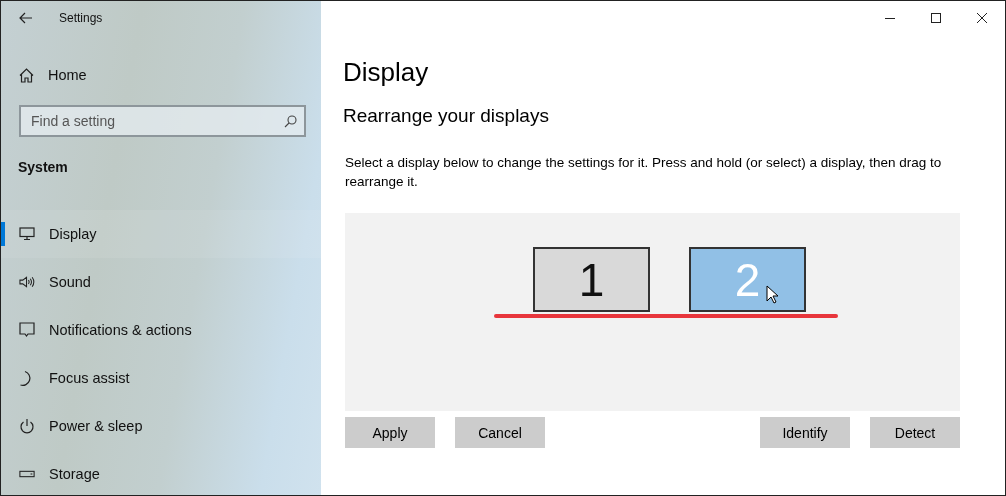  Describe the element at coordinates (161, 282) in the screenshot. I see `sidebar-item: Sound` at that location.